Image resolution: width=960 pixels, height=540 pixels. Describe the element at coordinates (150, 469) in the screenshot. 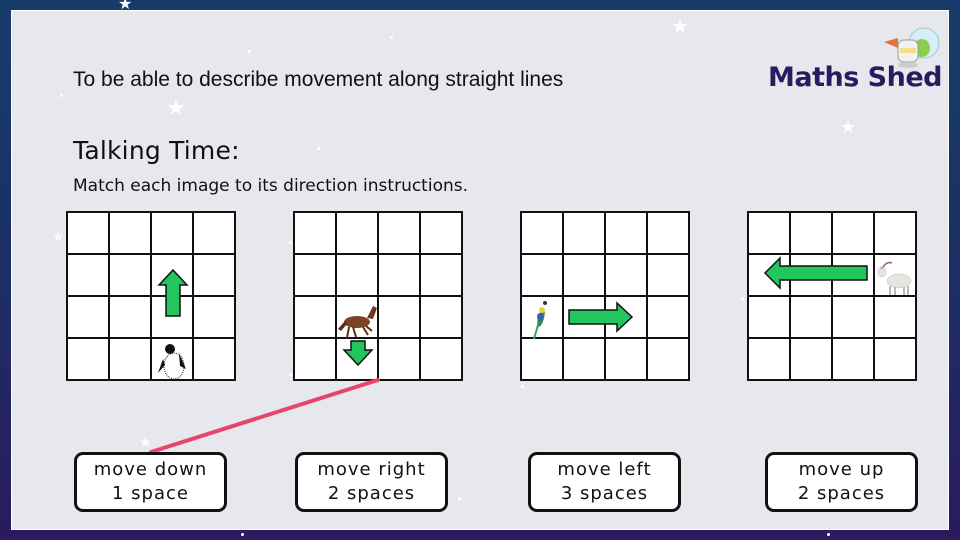

I see `answer-line1: move down` at that location.